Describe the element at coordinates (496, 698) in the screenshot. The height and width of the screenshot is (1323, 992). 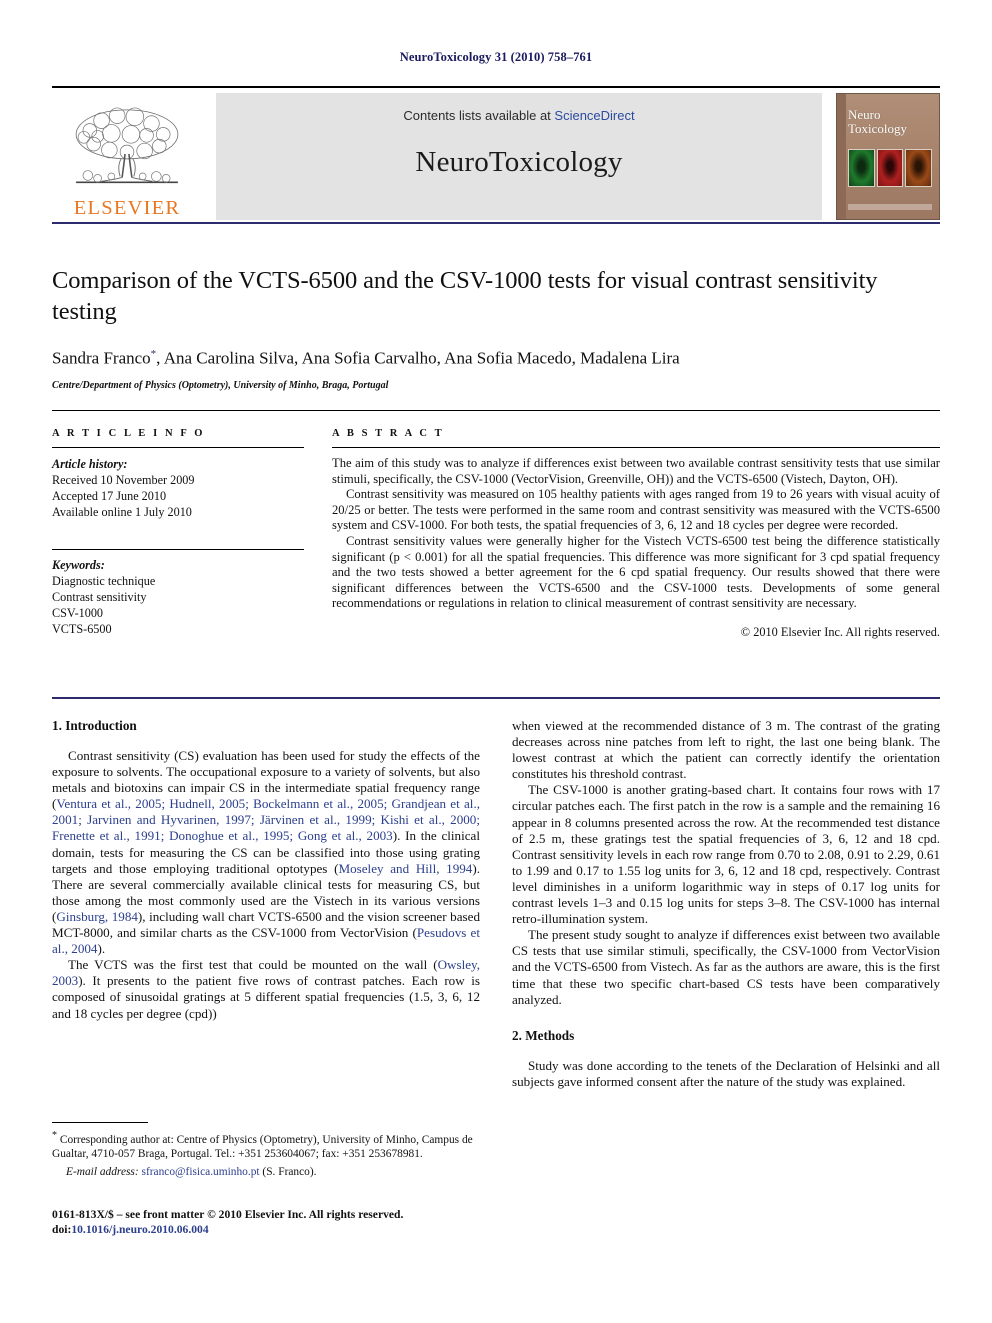
I see `abstract-bottom-rule` at that location.